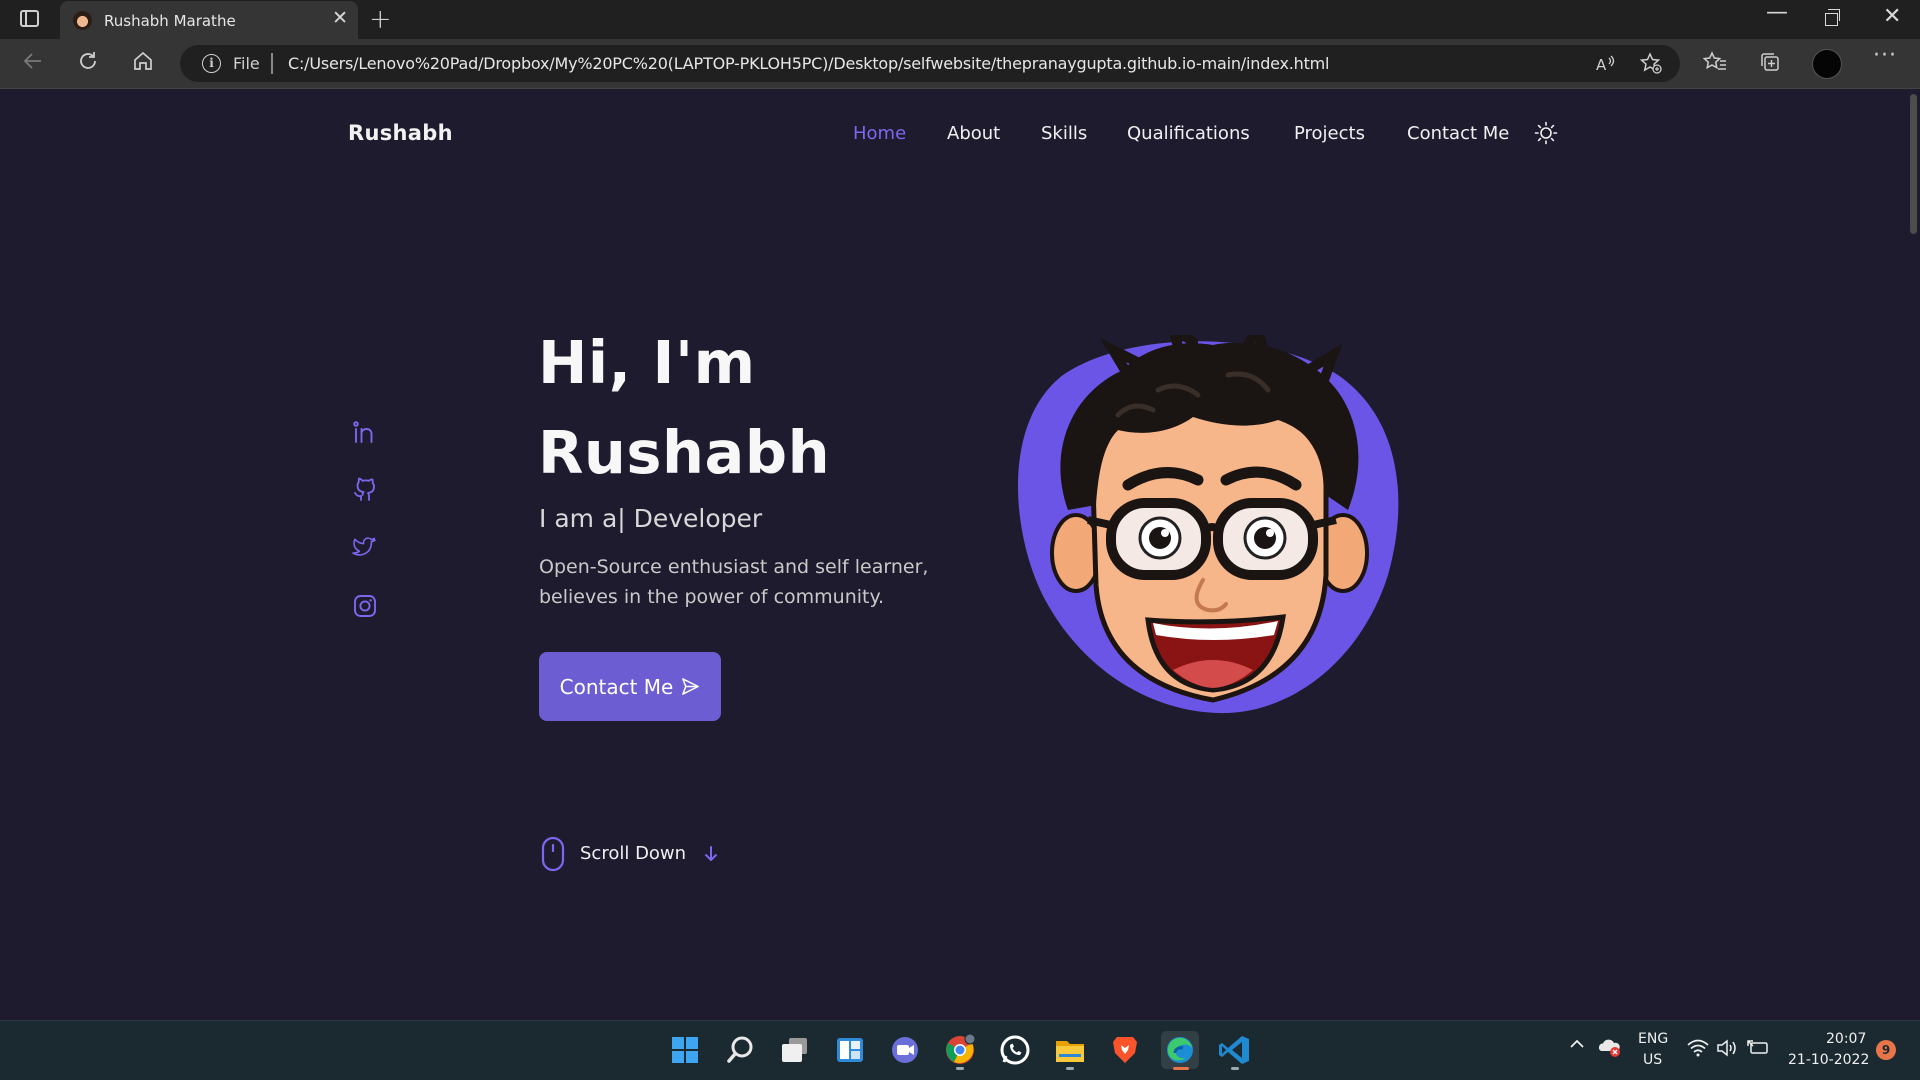  I want to click on scroll-down-link: Scroll Down, so click(661, 854).